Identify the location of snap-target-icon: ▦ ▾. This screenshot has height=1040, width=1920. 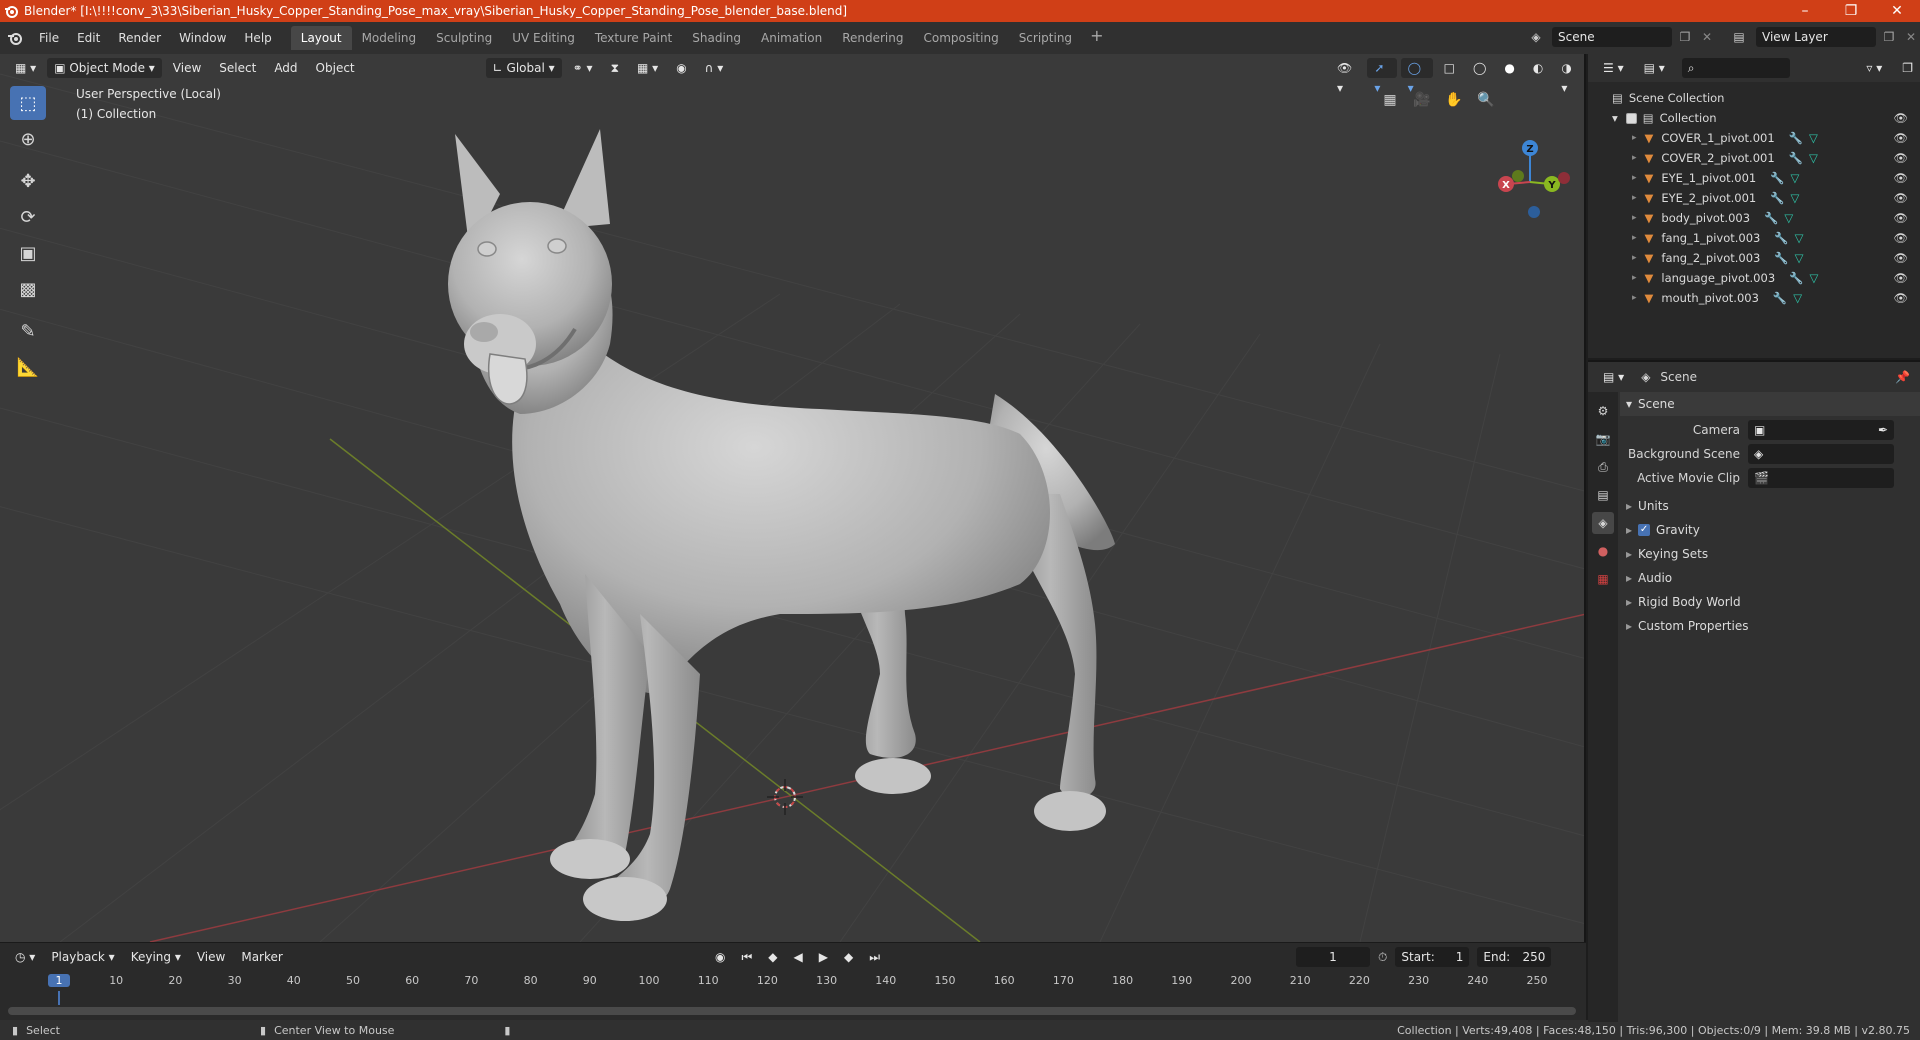
(647, 68).